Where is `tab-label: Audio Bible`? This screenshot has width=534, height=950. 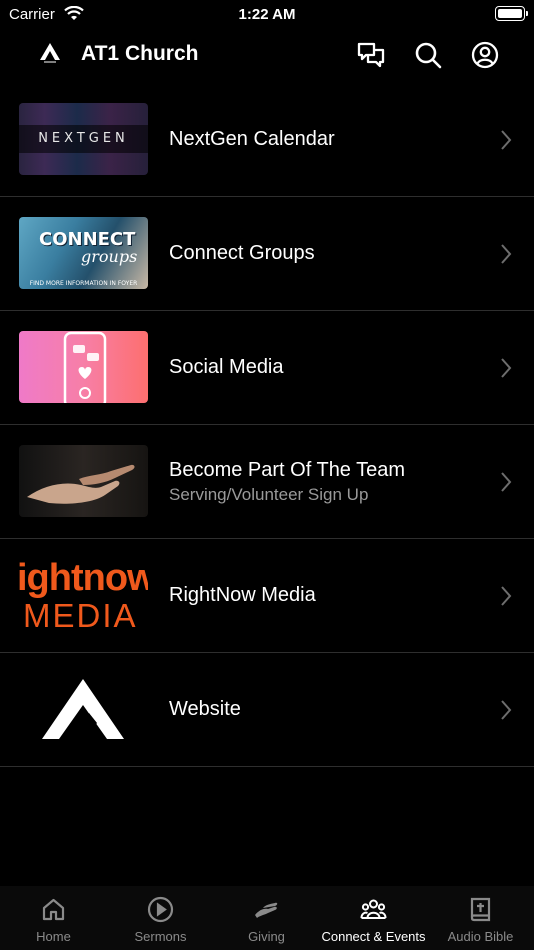
tab-label: Audio Bible is located at coordinates (480, 936).